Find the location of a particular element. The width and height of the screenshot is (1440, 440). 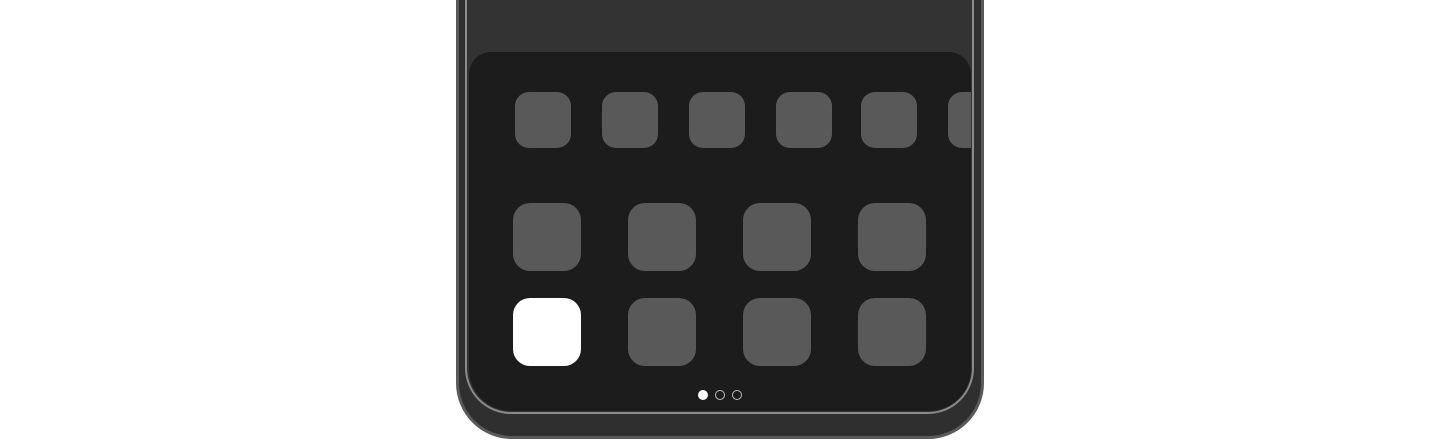

page-dot-active is located at coordinates (703, 395).